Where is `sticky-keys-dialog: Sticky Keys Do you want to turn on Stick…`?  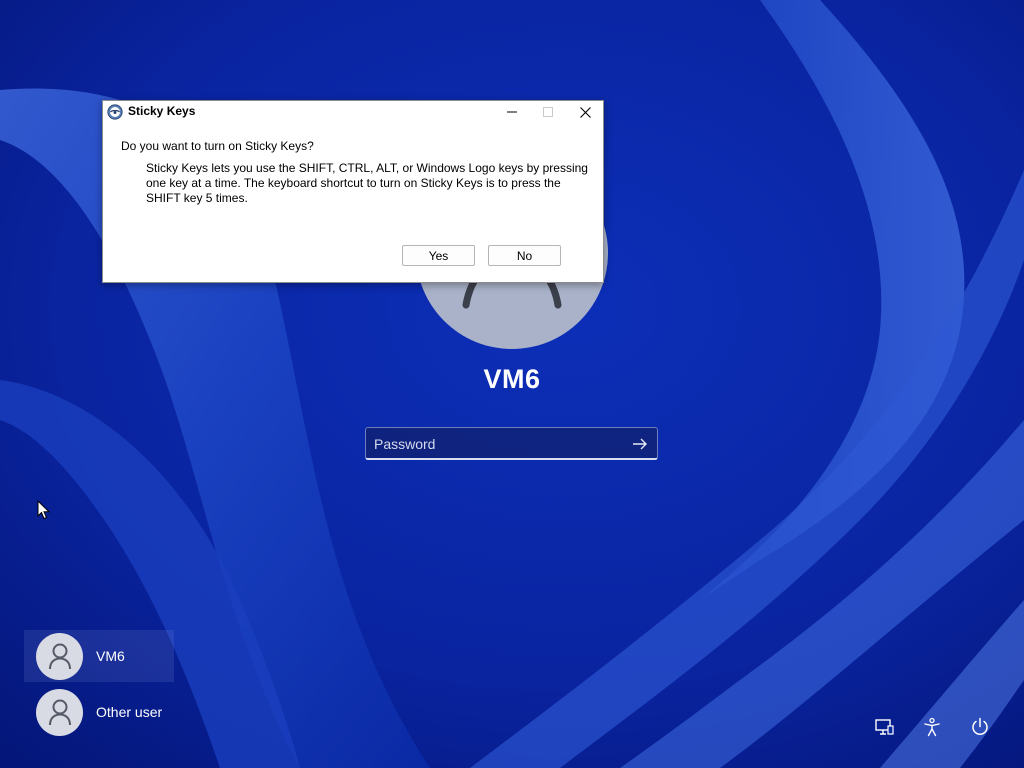 sticky-keys-dialog: Sticky Keys Do you want to turn on Stick… is located at coordinates (353, 191).